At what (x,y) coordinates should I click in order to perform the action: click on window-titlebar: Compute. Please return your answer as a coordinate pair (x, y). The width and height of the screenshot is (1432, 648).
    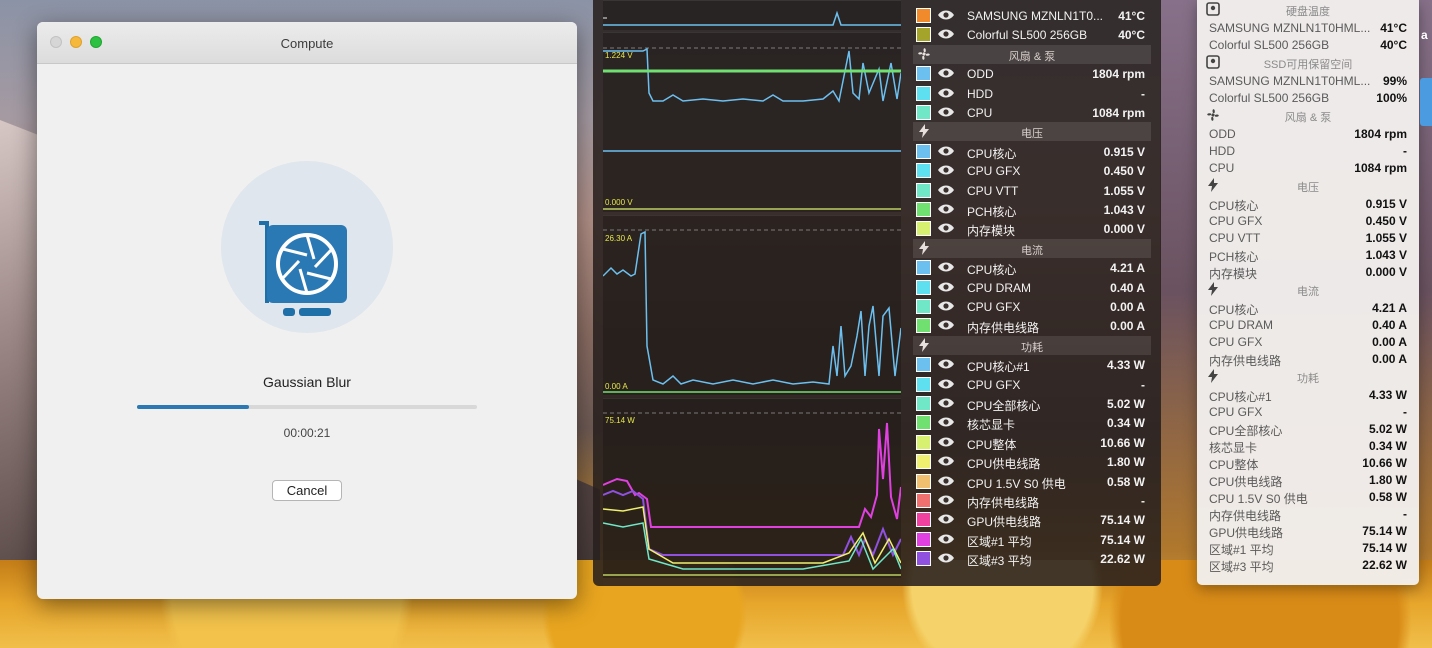
    Looking at the image, I should click on (307, 43).